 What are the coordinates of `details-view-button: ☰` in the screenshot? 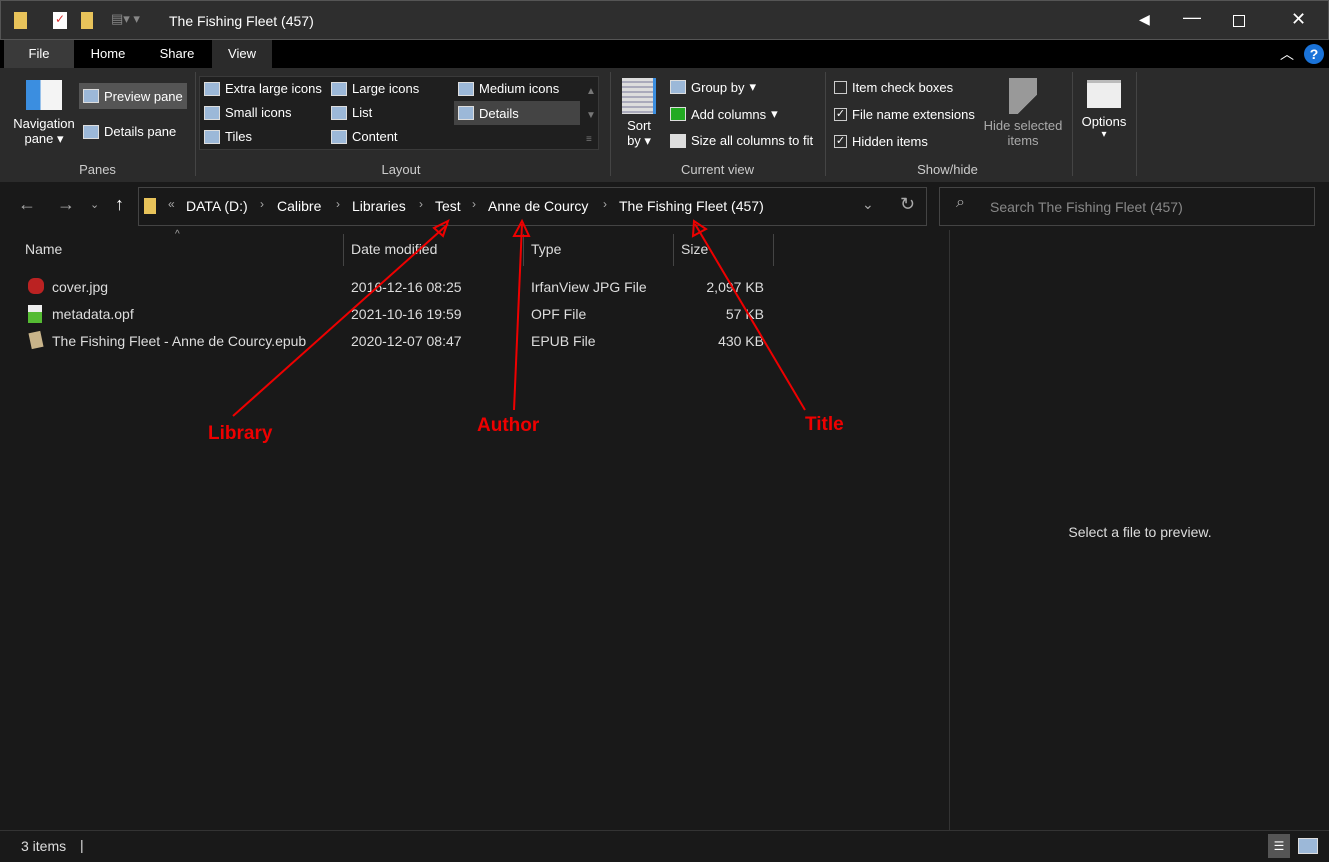 It's located at (1279, 846).